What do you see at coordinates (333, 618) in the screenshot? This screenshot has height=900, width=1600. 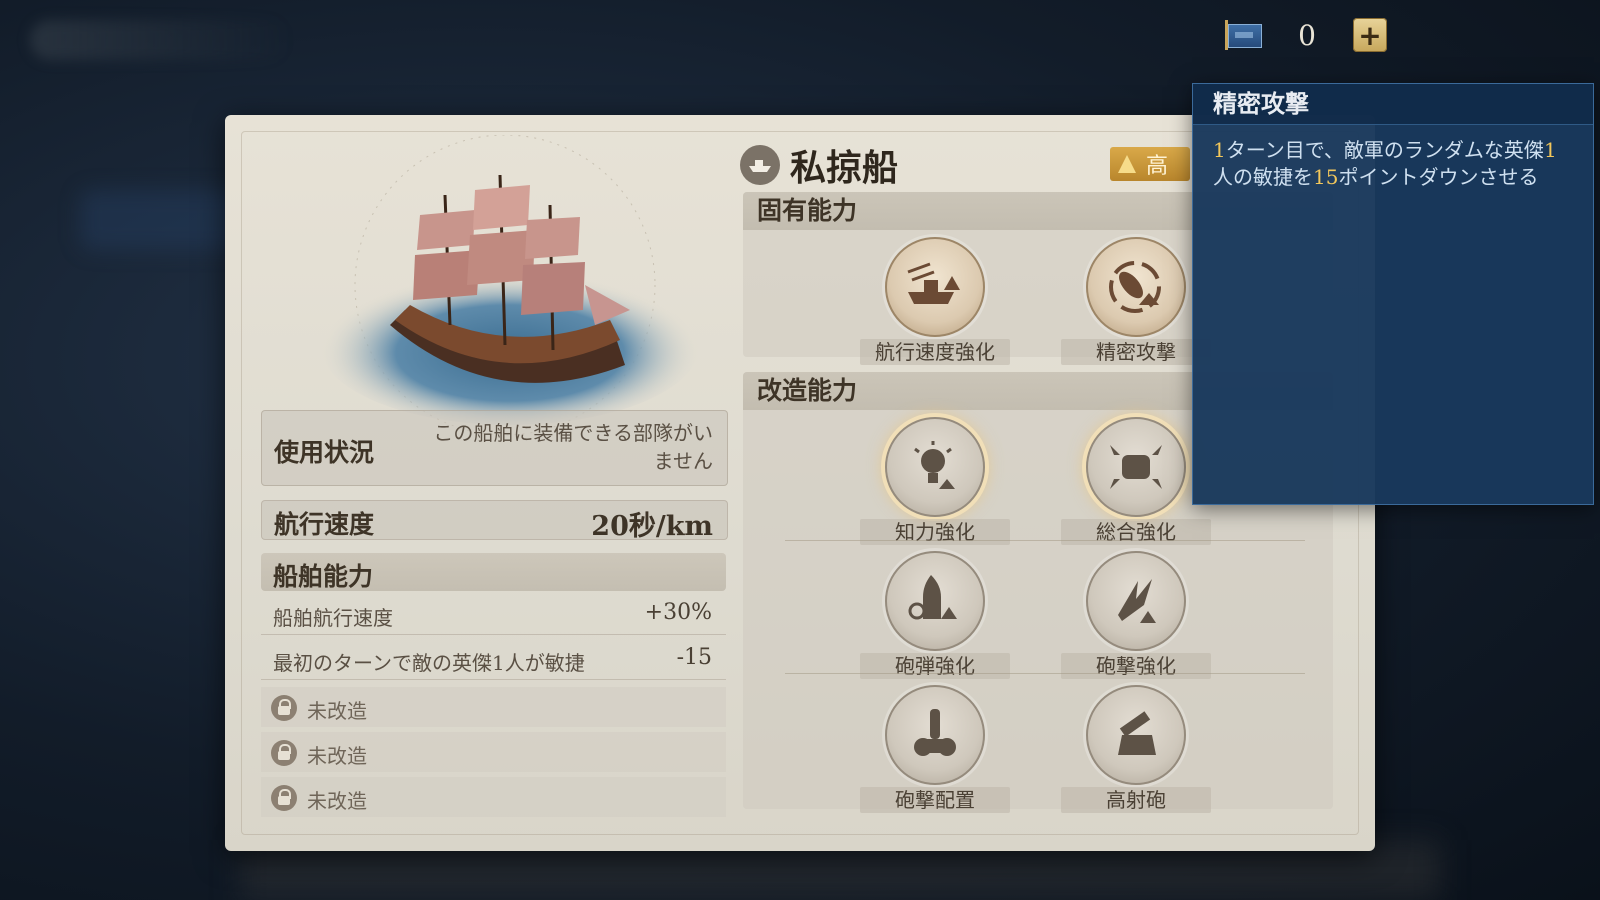 I see `stat-label: 船舶航行速度` at bounding box center [333, 618].